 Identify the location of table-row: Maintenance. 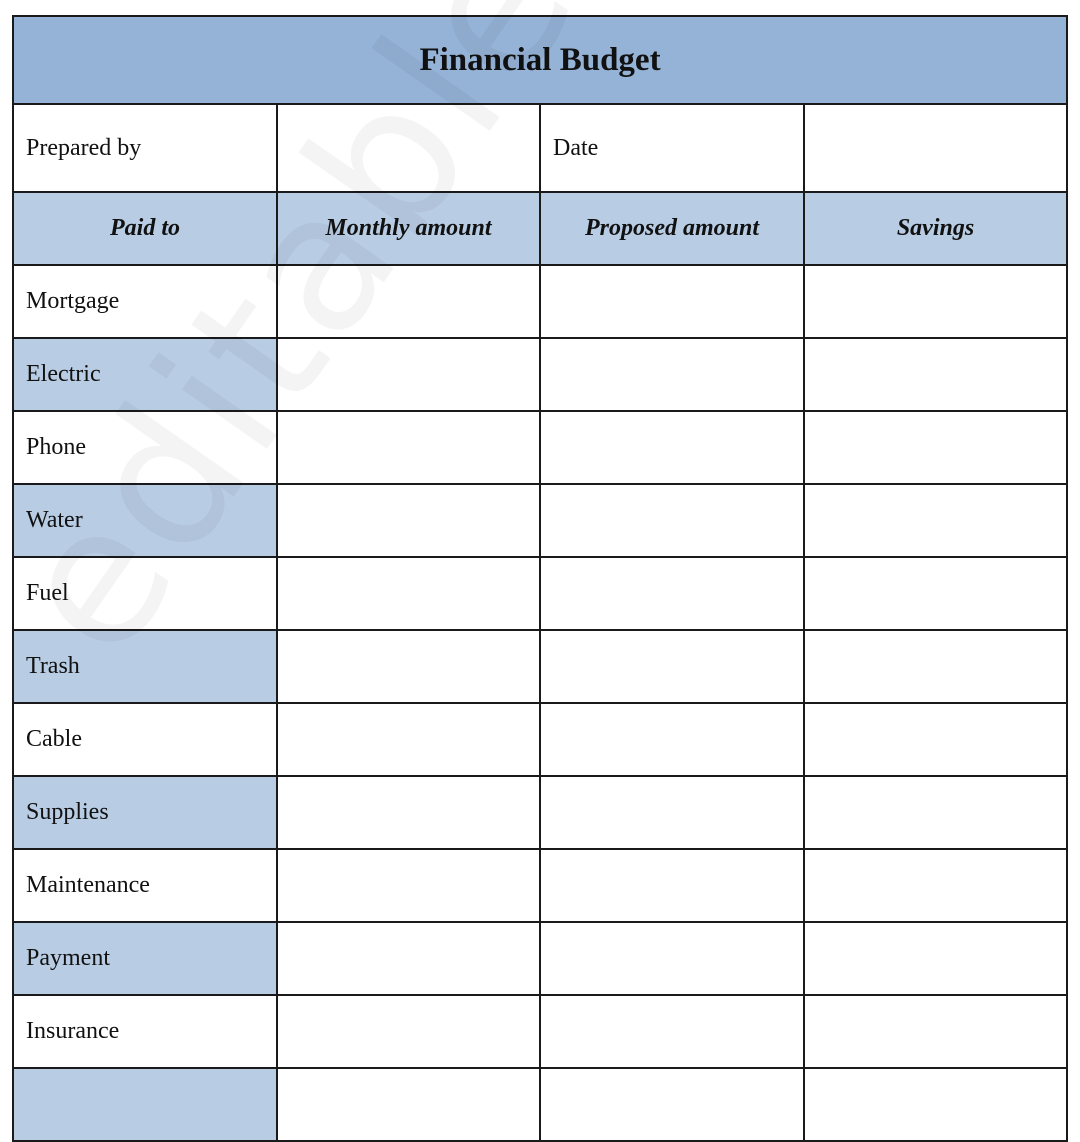
(540, 885).